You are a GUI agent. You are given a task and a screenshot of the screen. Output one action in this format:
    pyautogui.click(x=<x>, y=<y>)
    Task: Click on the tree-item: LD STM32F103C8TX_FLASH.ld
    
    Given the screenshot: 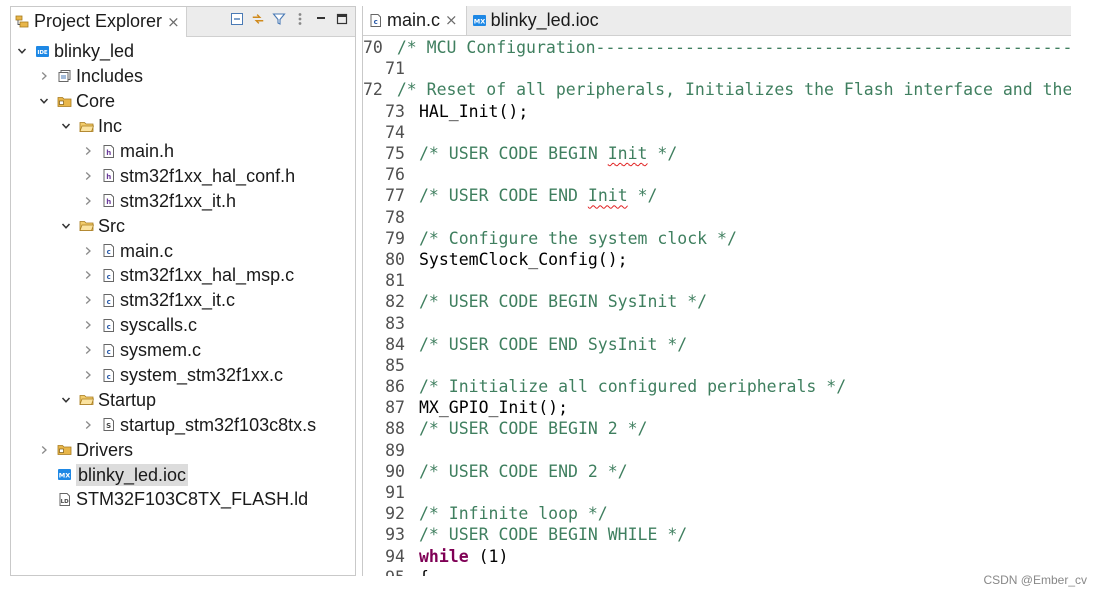 What is the action you would take?
    pyautogui.click(x=183, y=499)
    